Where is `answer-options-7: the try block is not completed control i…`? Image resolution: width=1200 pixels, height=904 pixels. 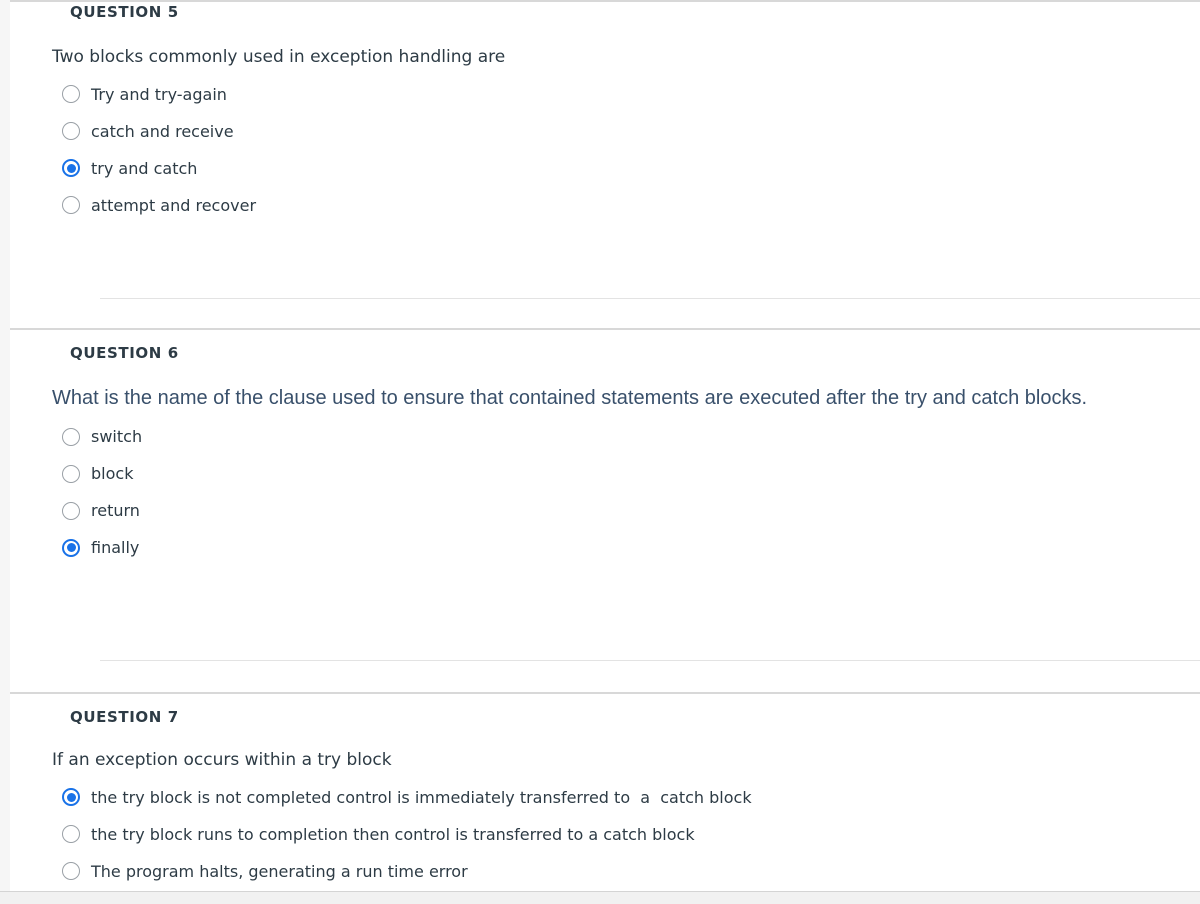
answer-options-7: the try block is not completed control i… is located at coordinates (616, 834).